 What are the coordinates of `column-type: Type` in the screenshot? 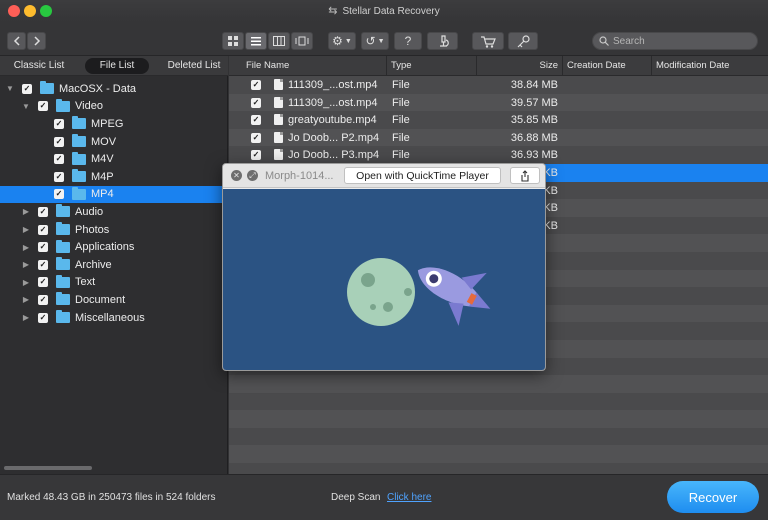 It's located at (432, 66).